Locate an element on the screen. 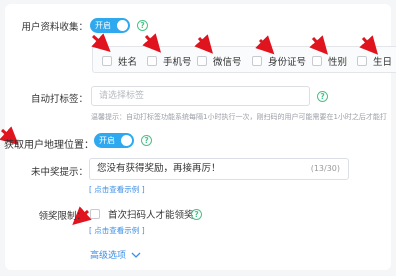 This screenshot has width=396, height=276. advanced-options-toggle: 高级选项 is located at coordinates (115, 254).